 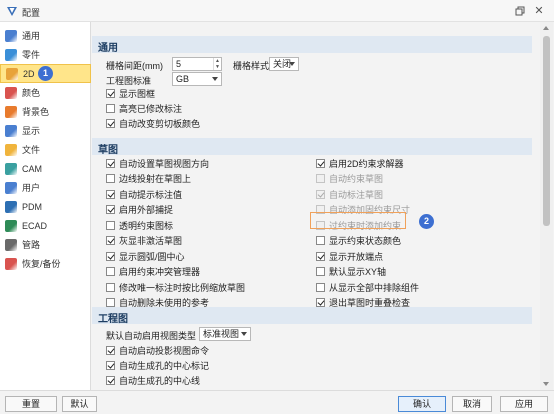 I want to click on sketch-left-checkbox-4: 透明约束图标, so click(x=139, y=225).